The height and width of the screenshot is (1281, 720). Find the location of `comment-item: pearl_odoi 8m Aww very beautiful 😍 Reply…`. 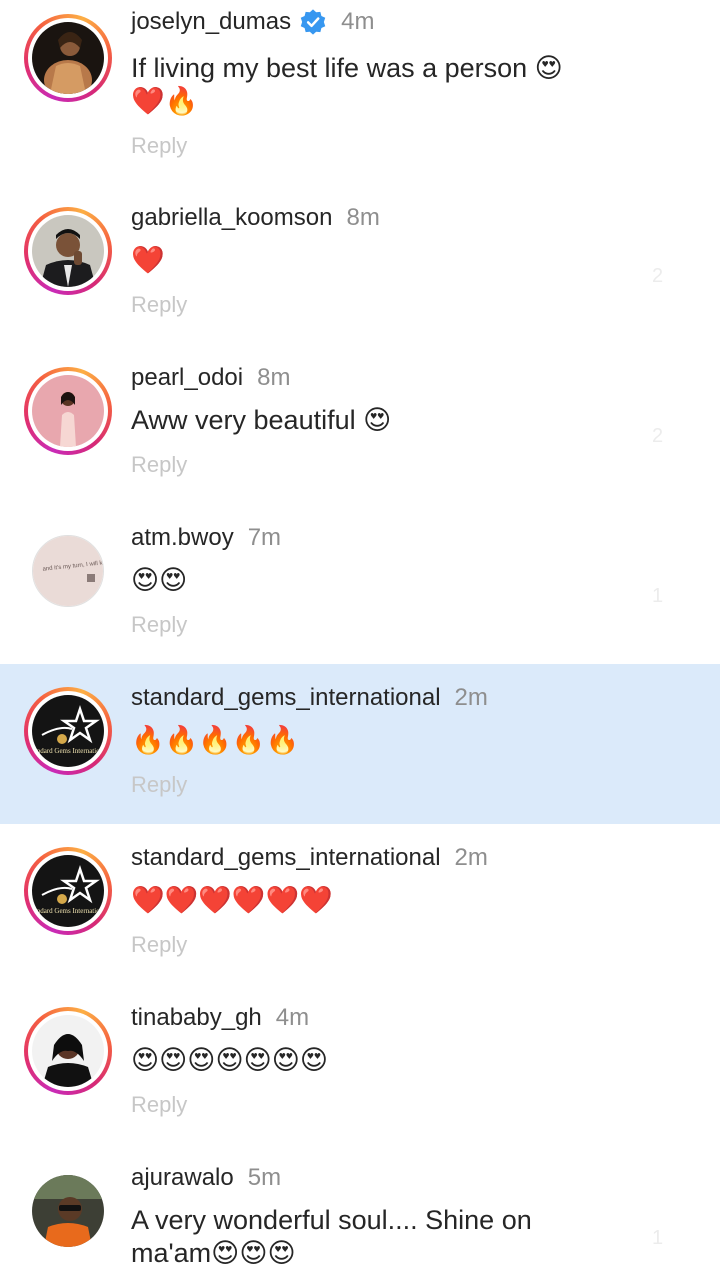

comment-item: pearl_odoi 8m Aww very beautiful 😍 Reply… is located at coordinates (360, 432).